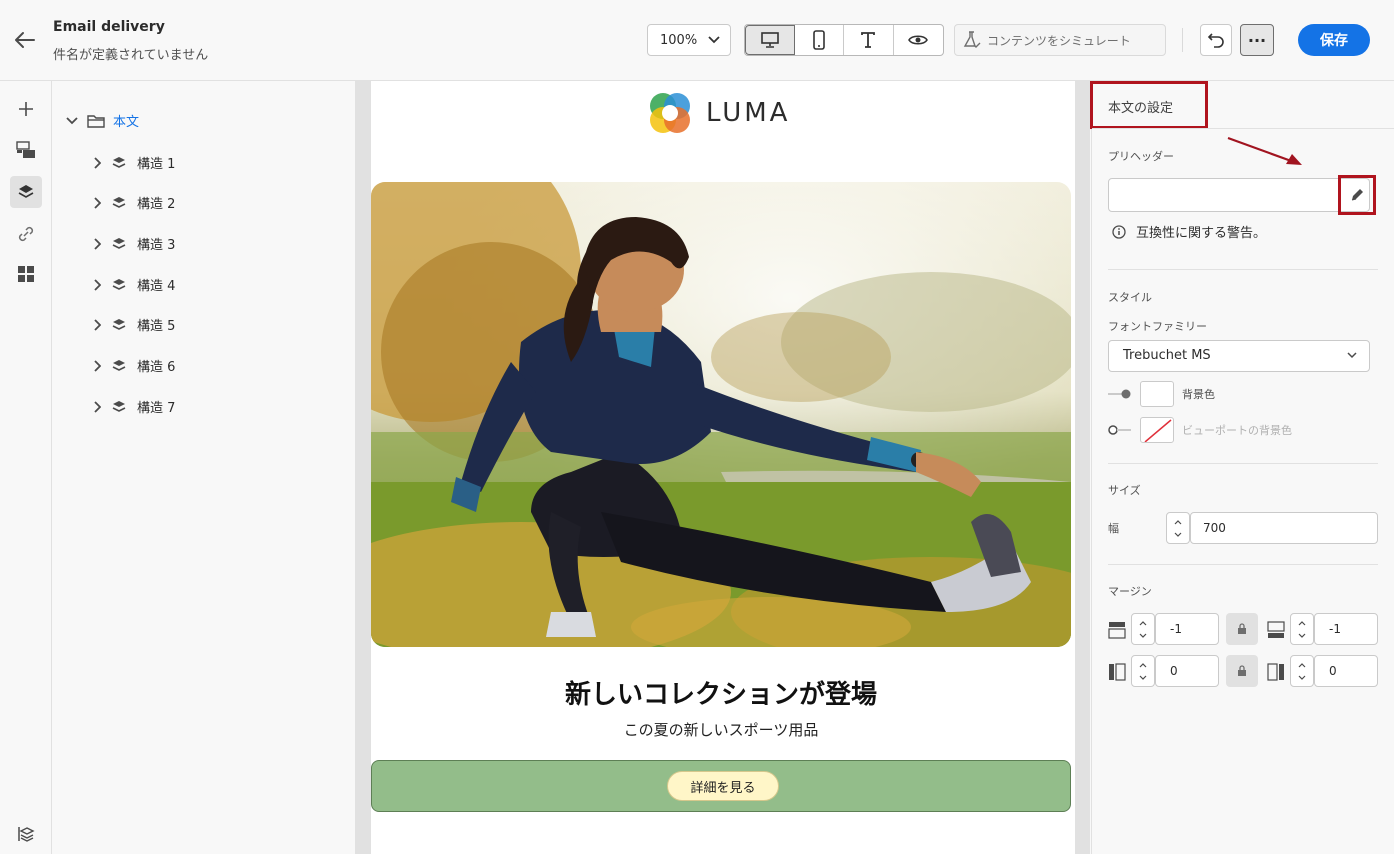 The height and width of the screenshot is (854, 1394). What do you see at coordinates (972, 39) in the screenshot?
I see `flask-icon` at bounding box center [972, 39].